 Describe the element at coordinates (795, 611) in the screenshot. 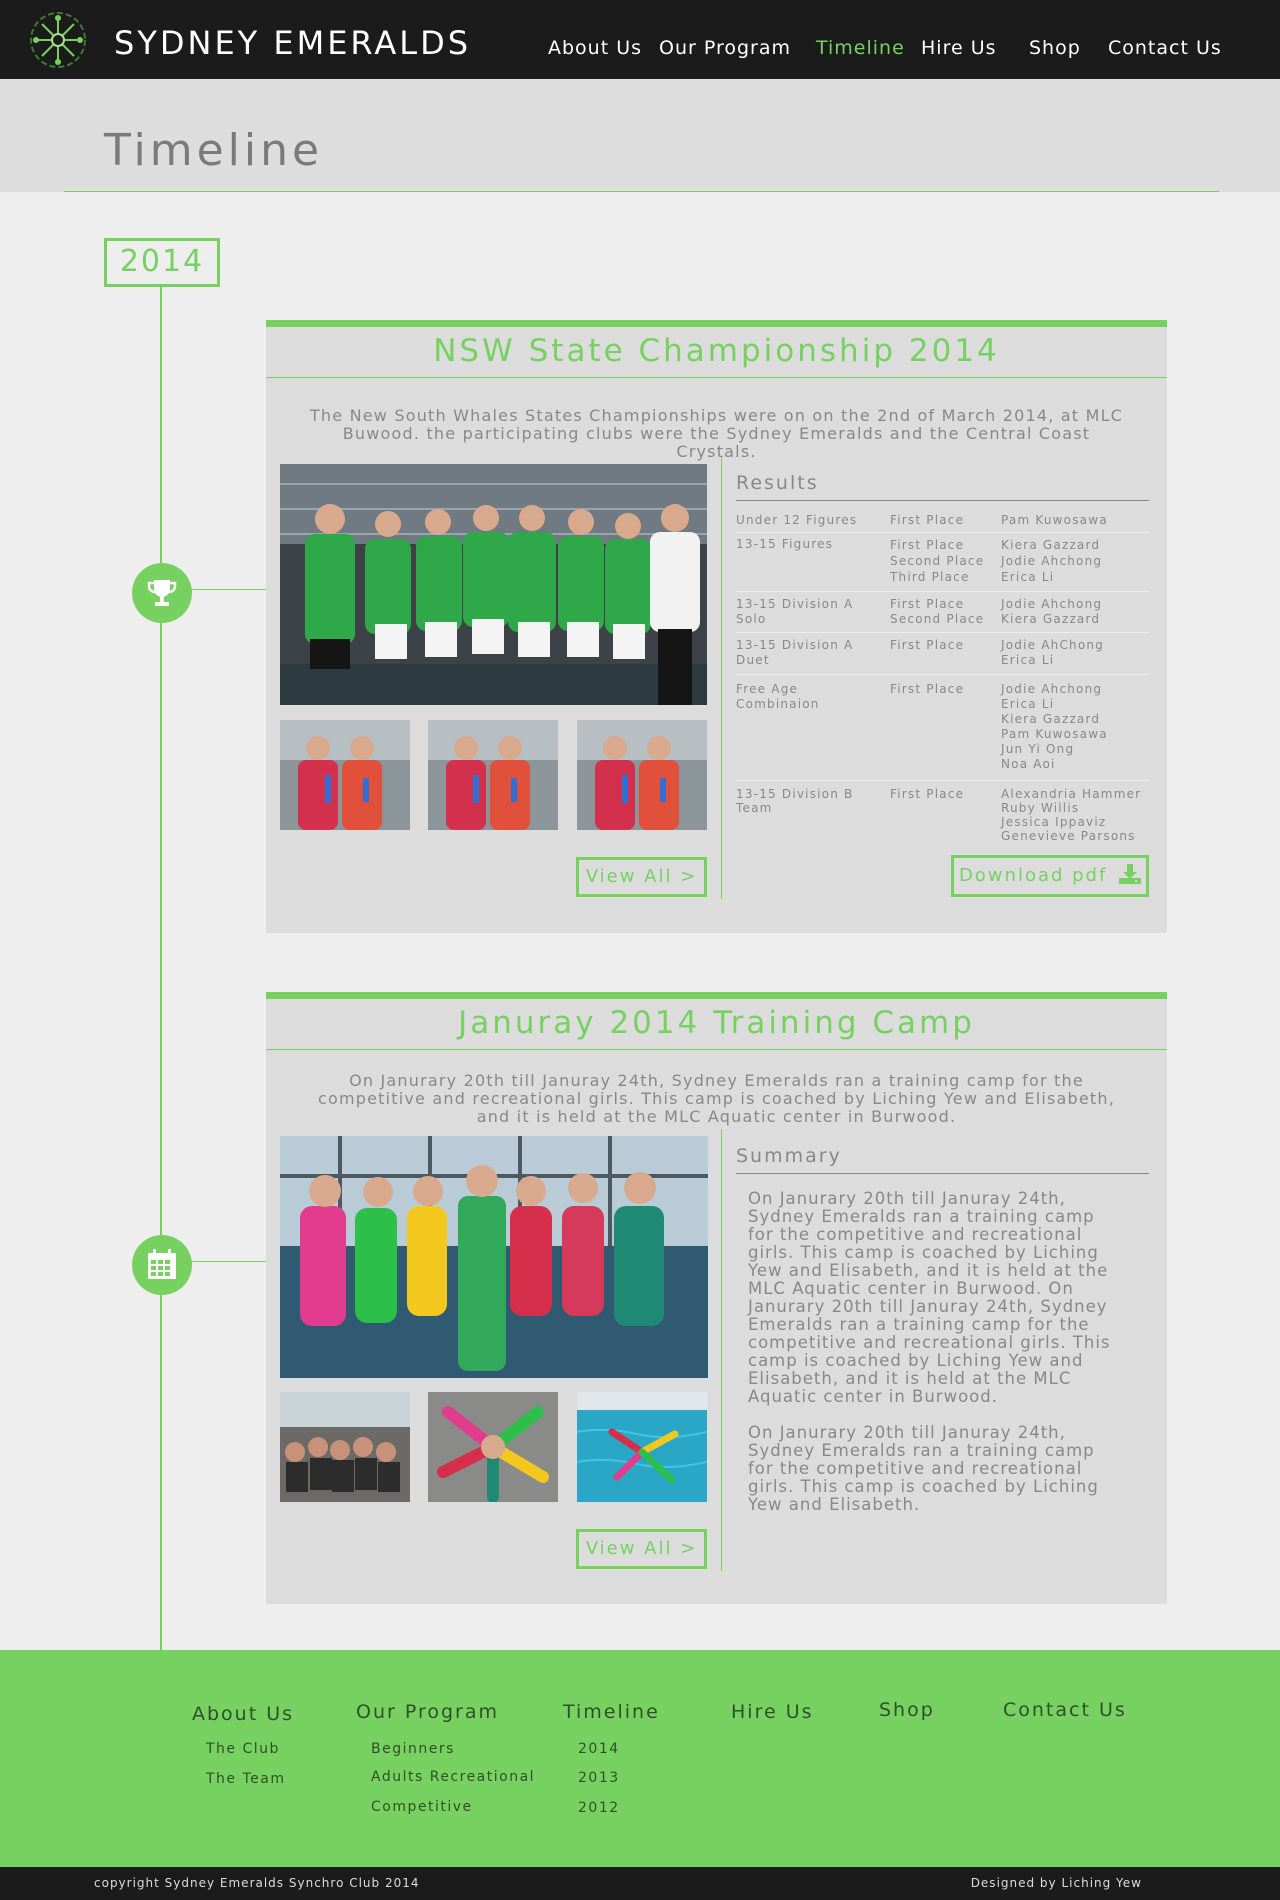

I see `result-event: 13-15 Division A Solo` at that location.